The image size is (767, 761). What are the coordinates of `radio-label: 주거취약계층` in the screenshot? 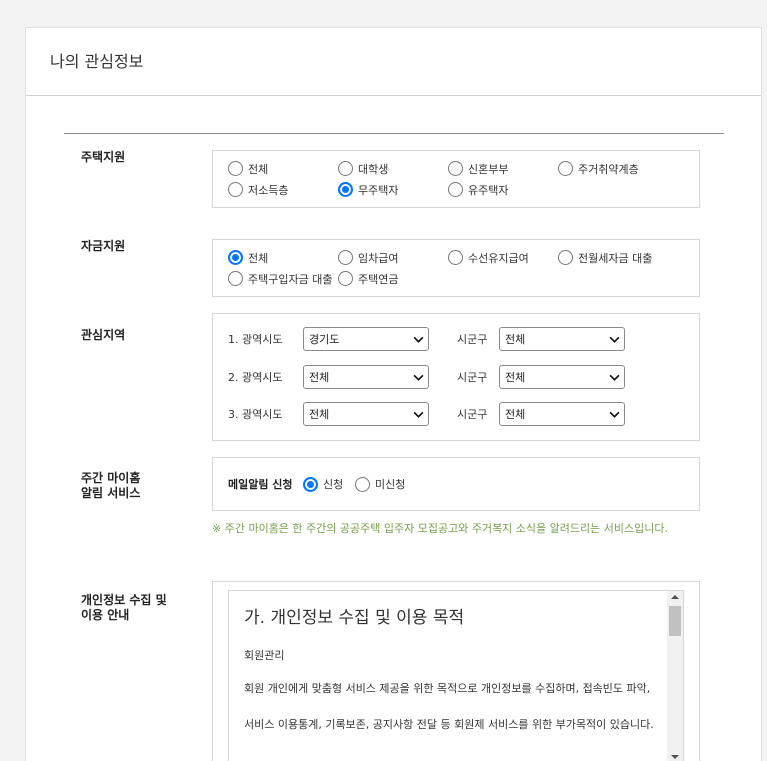 It's located at (608, 169).